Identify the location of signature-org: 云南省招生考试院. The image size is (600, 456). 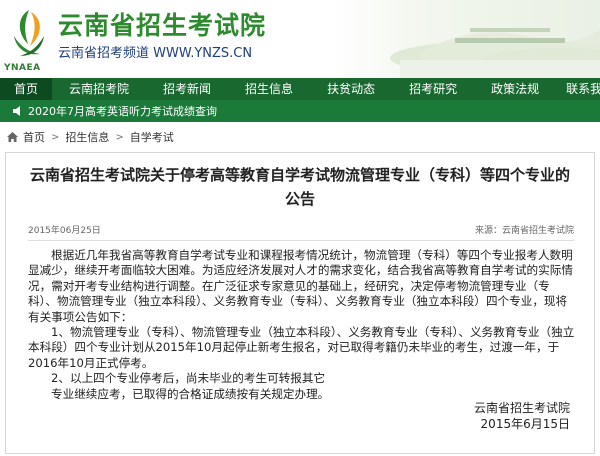
(521, 408).